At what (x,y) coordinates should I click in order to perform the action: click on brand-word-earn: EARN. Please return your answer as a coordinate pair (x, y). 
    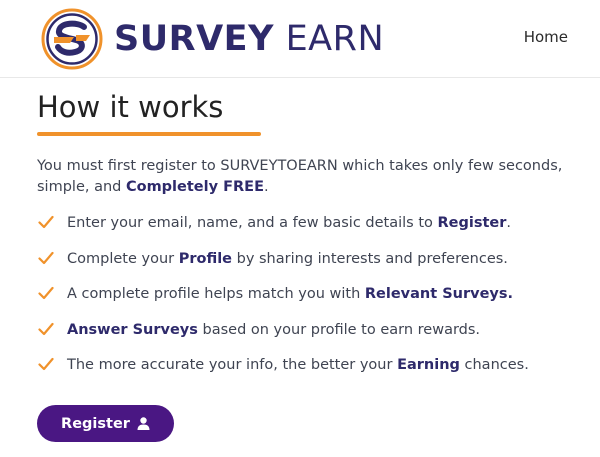
    Looking at the image, I should click on (335, 39).